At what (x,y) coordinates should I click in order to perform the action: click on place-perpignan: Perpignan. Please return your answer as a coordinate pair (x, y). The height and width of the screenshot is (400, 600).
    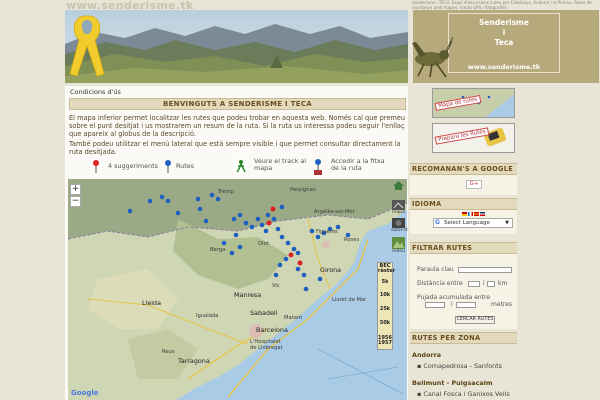
    Looking at the image, I should click on (303, 190).